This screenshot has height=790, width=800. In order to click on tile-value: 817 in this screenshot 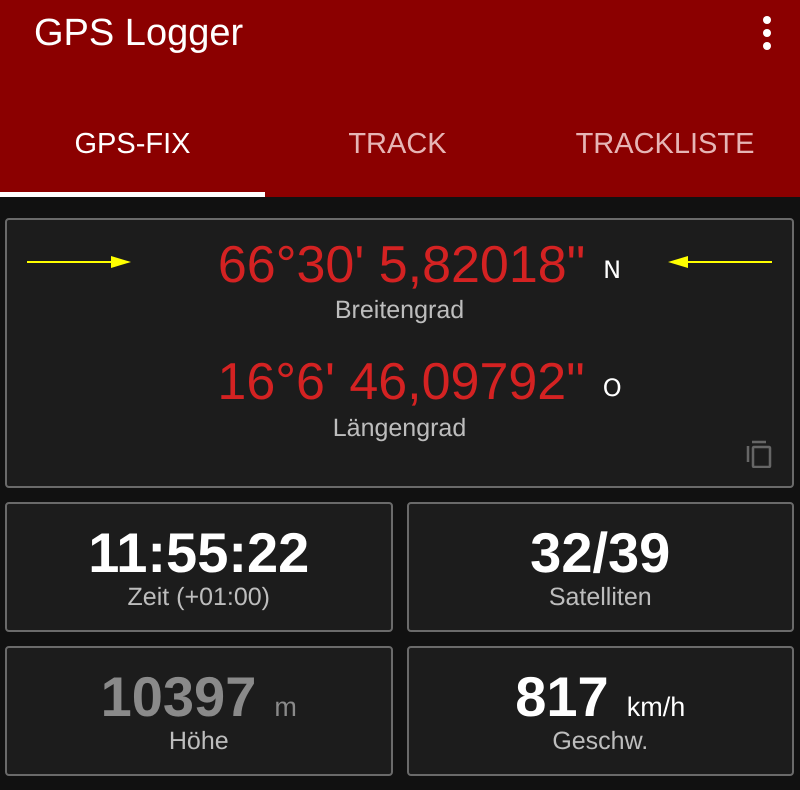, I will do `click(562, 697)`.